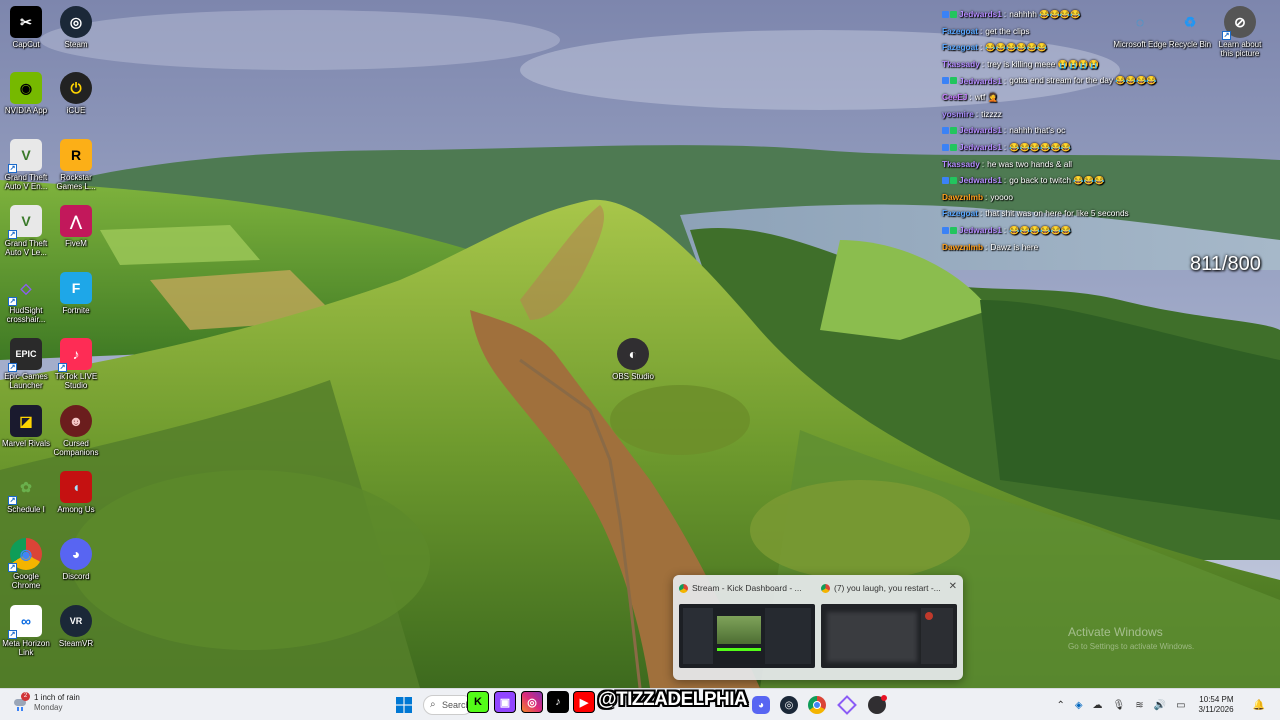 The height and width of the screenshot is (720, 1280). I want to click on battery-icon: ▭, so click(1180, 705).